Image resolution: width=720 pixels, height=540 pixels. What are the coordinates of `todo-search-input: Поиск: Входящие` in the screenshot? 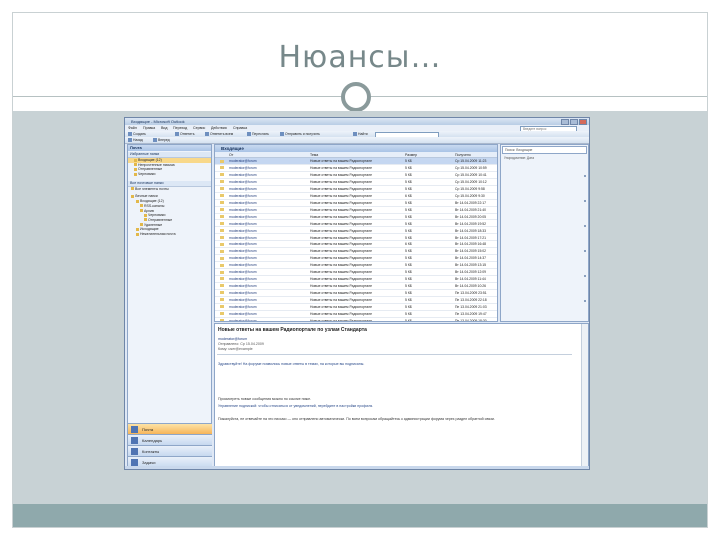 It's located at (544, 150).